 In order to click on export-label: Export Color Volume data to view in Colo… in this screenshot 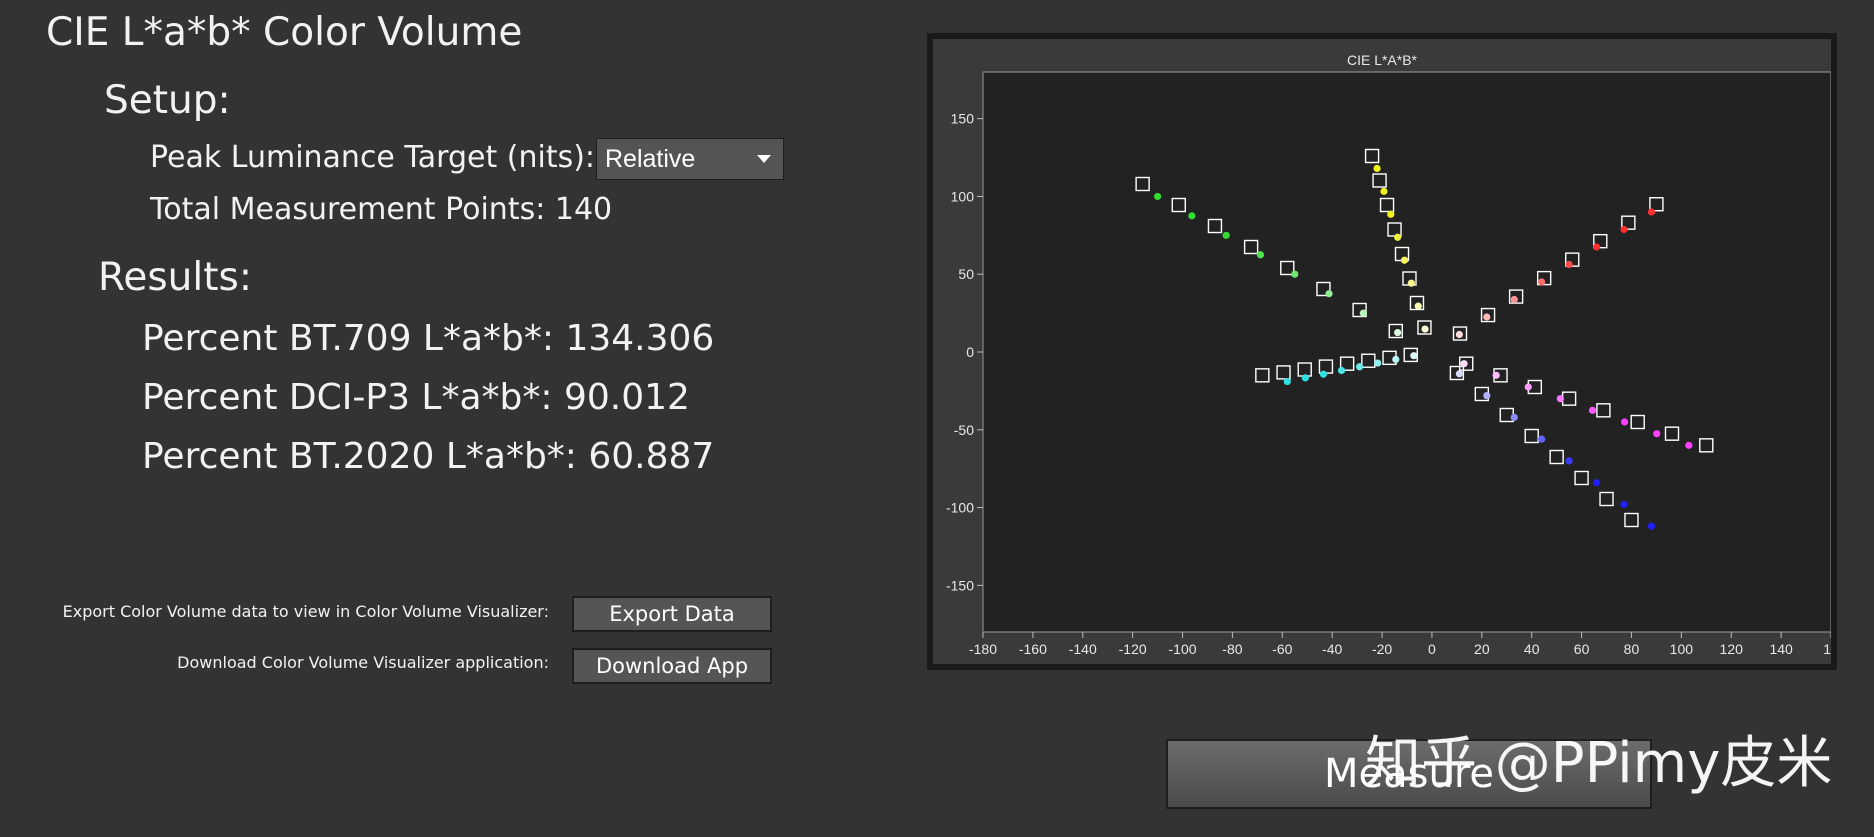, I will do `click(305, 611)`.